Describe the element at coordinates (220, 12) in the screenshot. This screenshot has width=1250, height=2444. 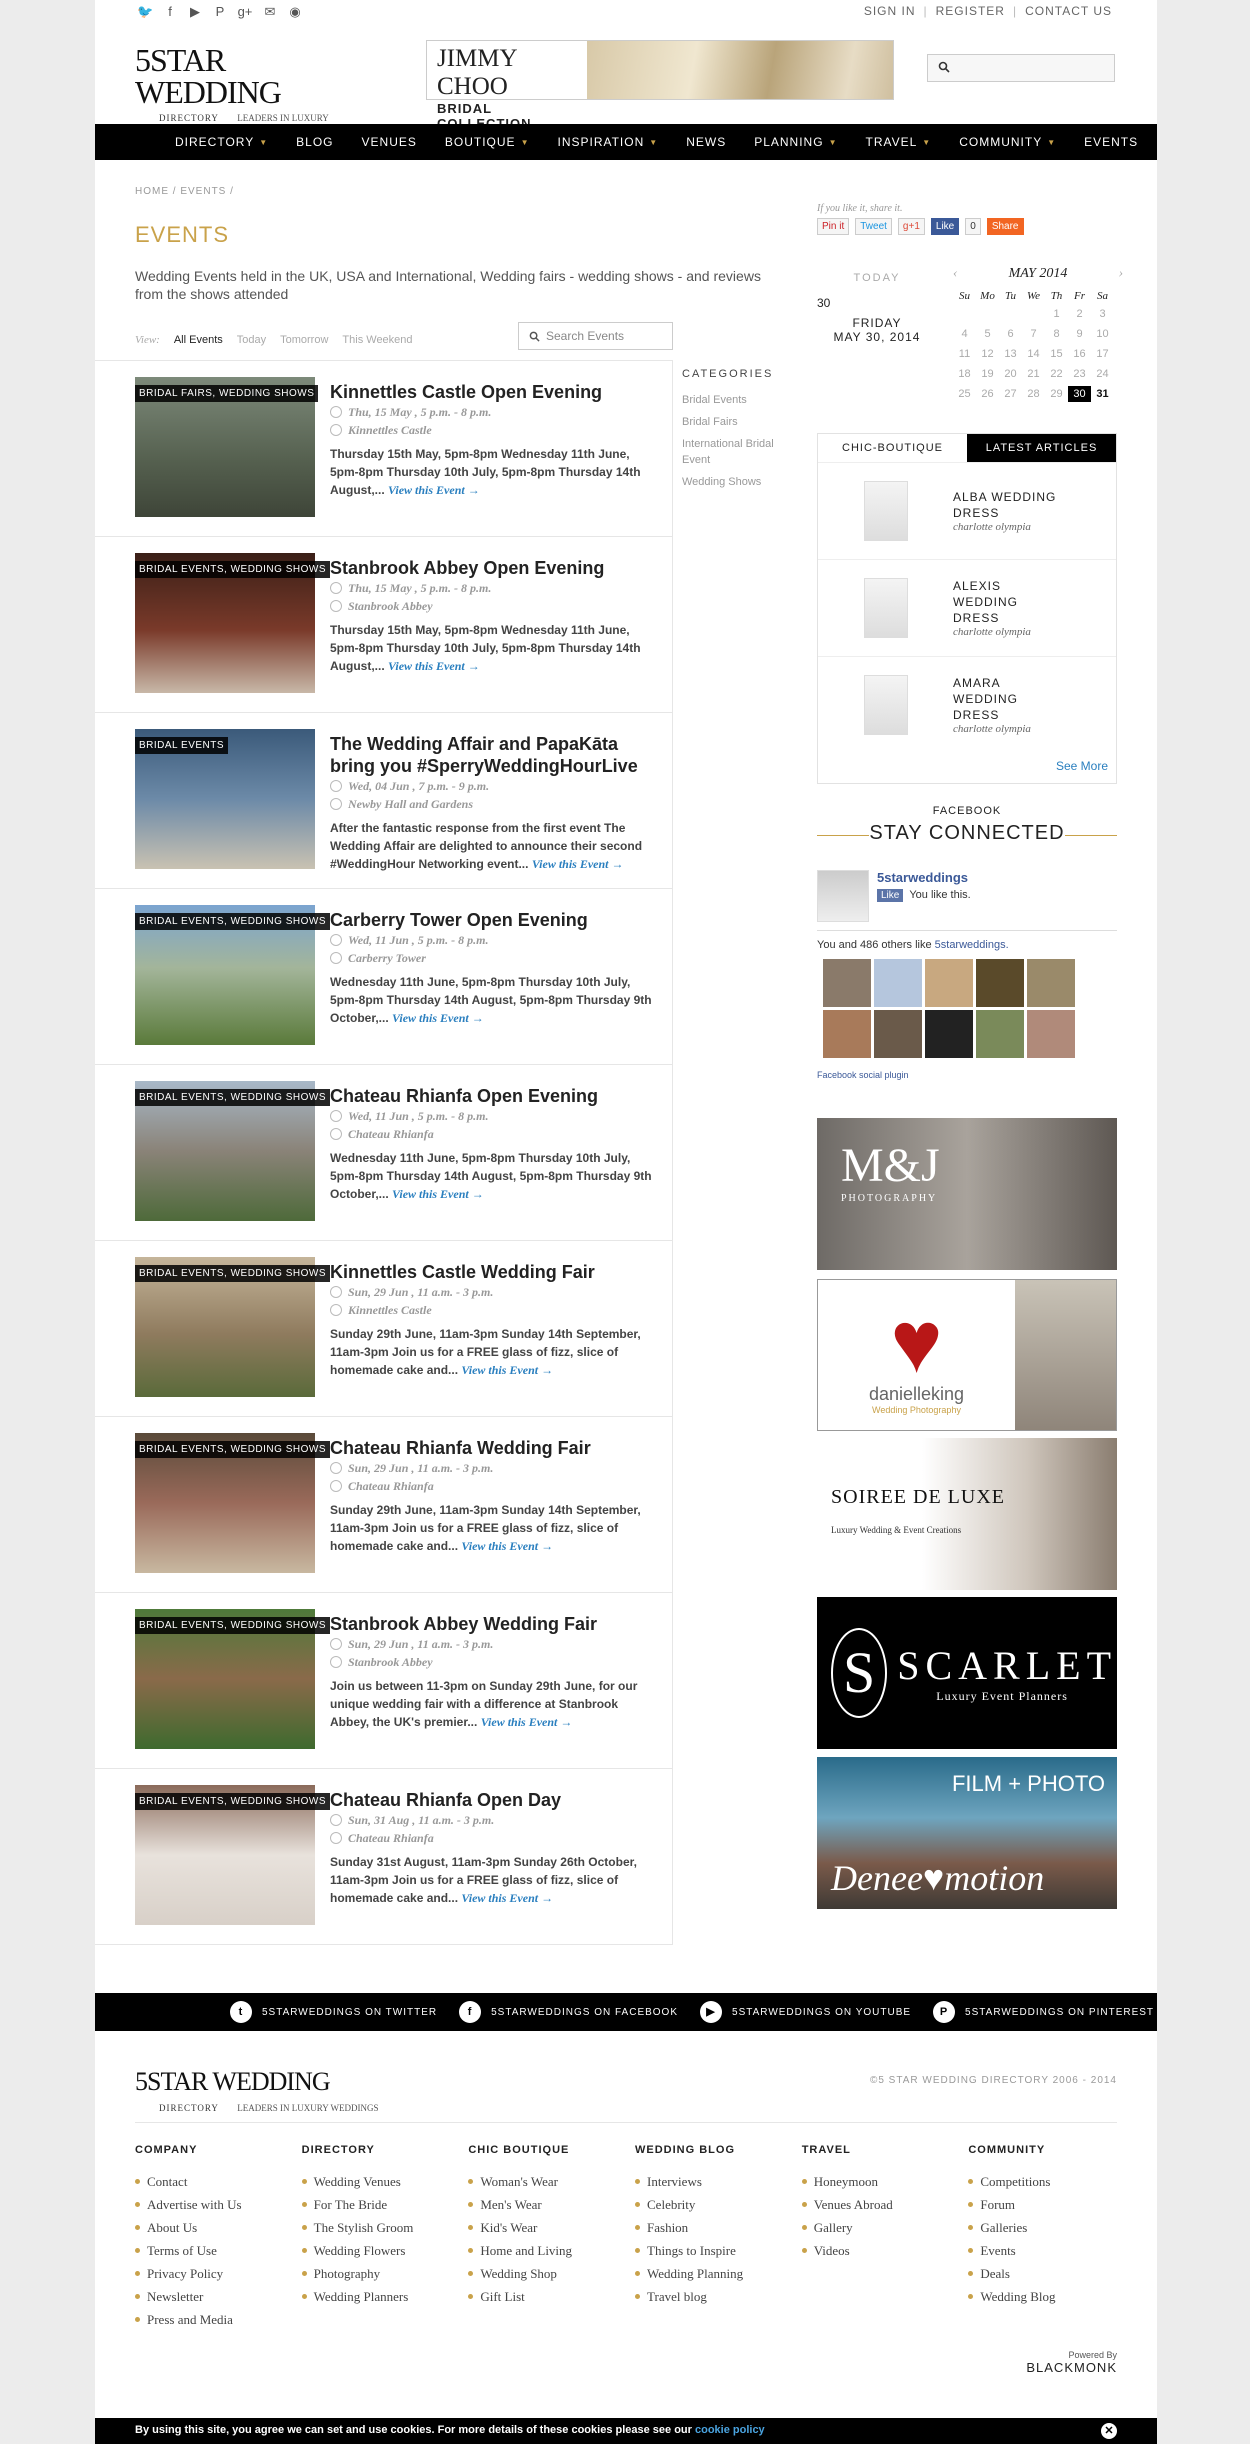
I see `pinterest-icon: P` at that location.